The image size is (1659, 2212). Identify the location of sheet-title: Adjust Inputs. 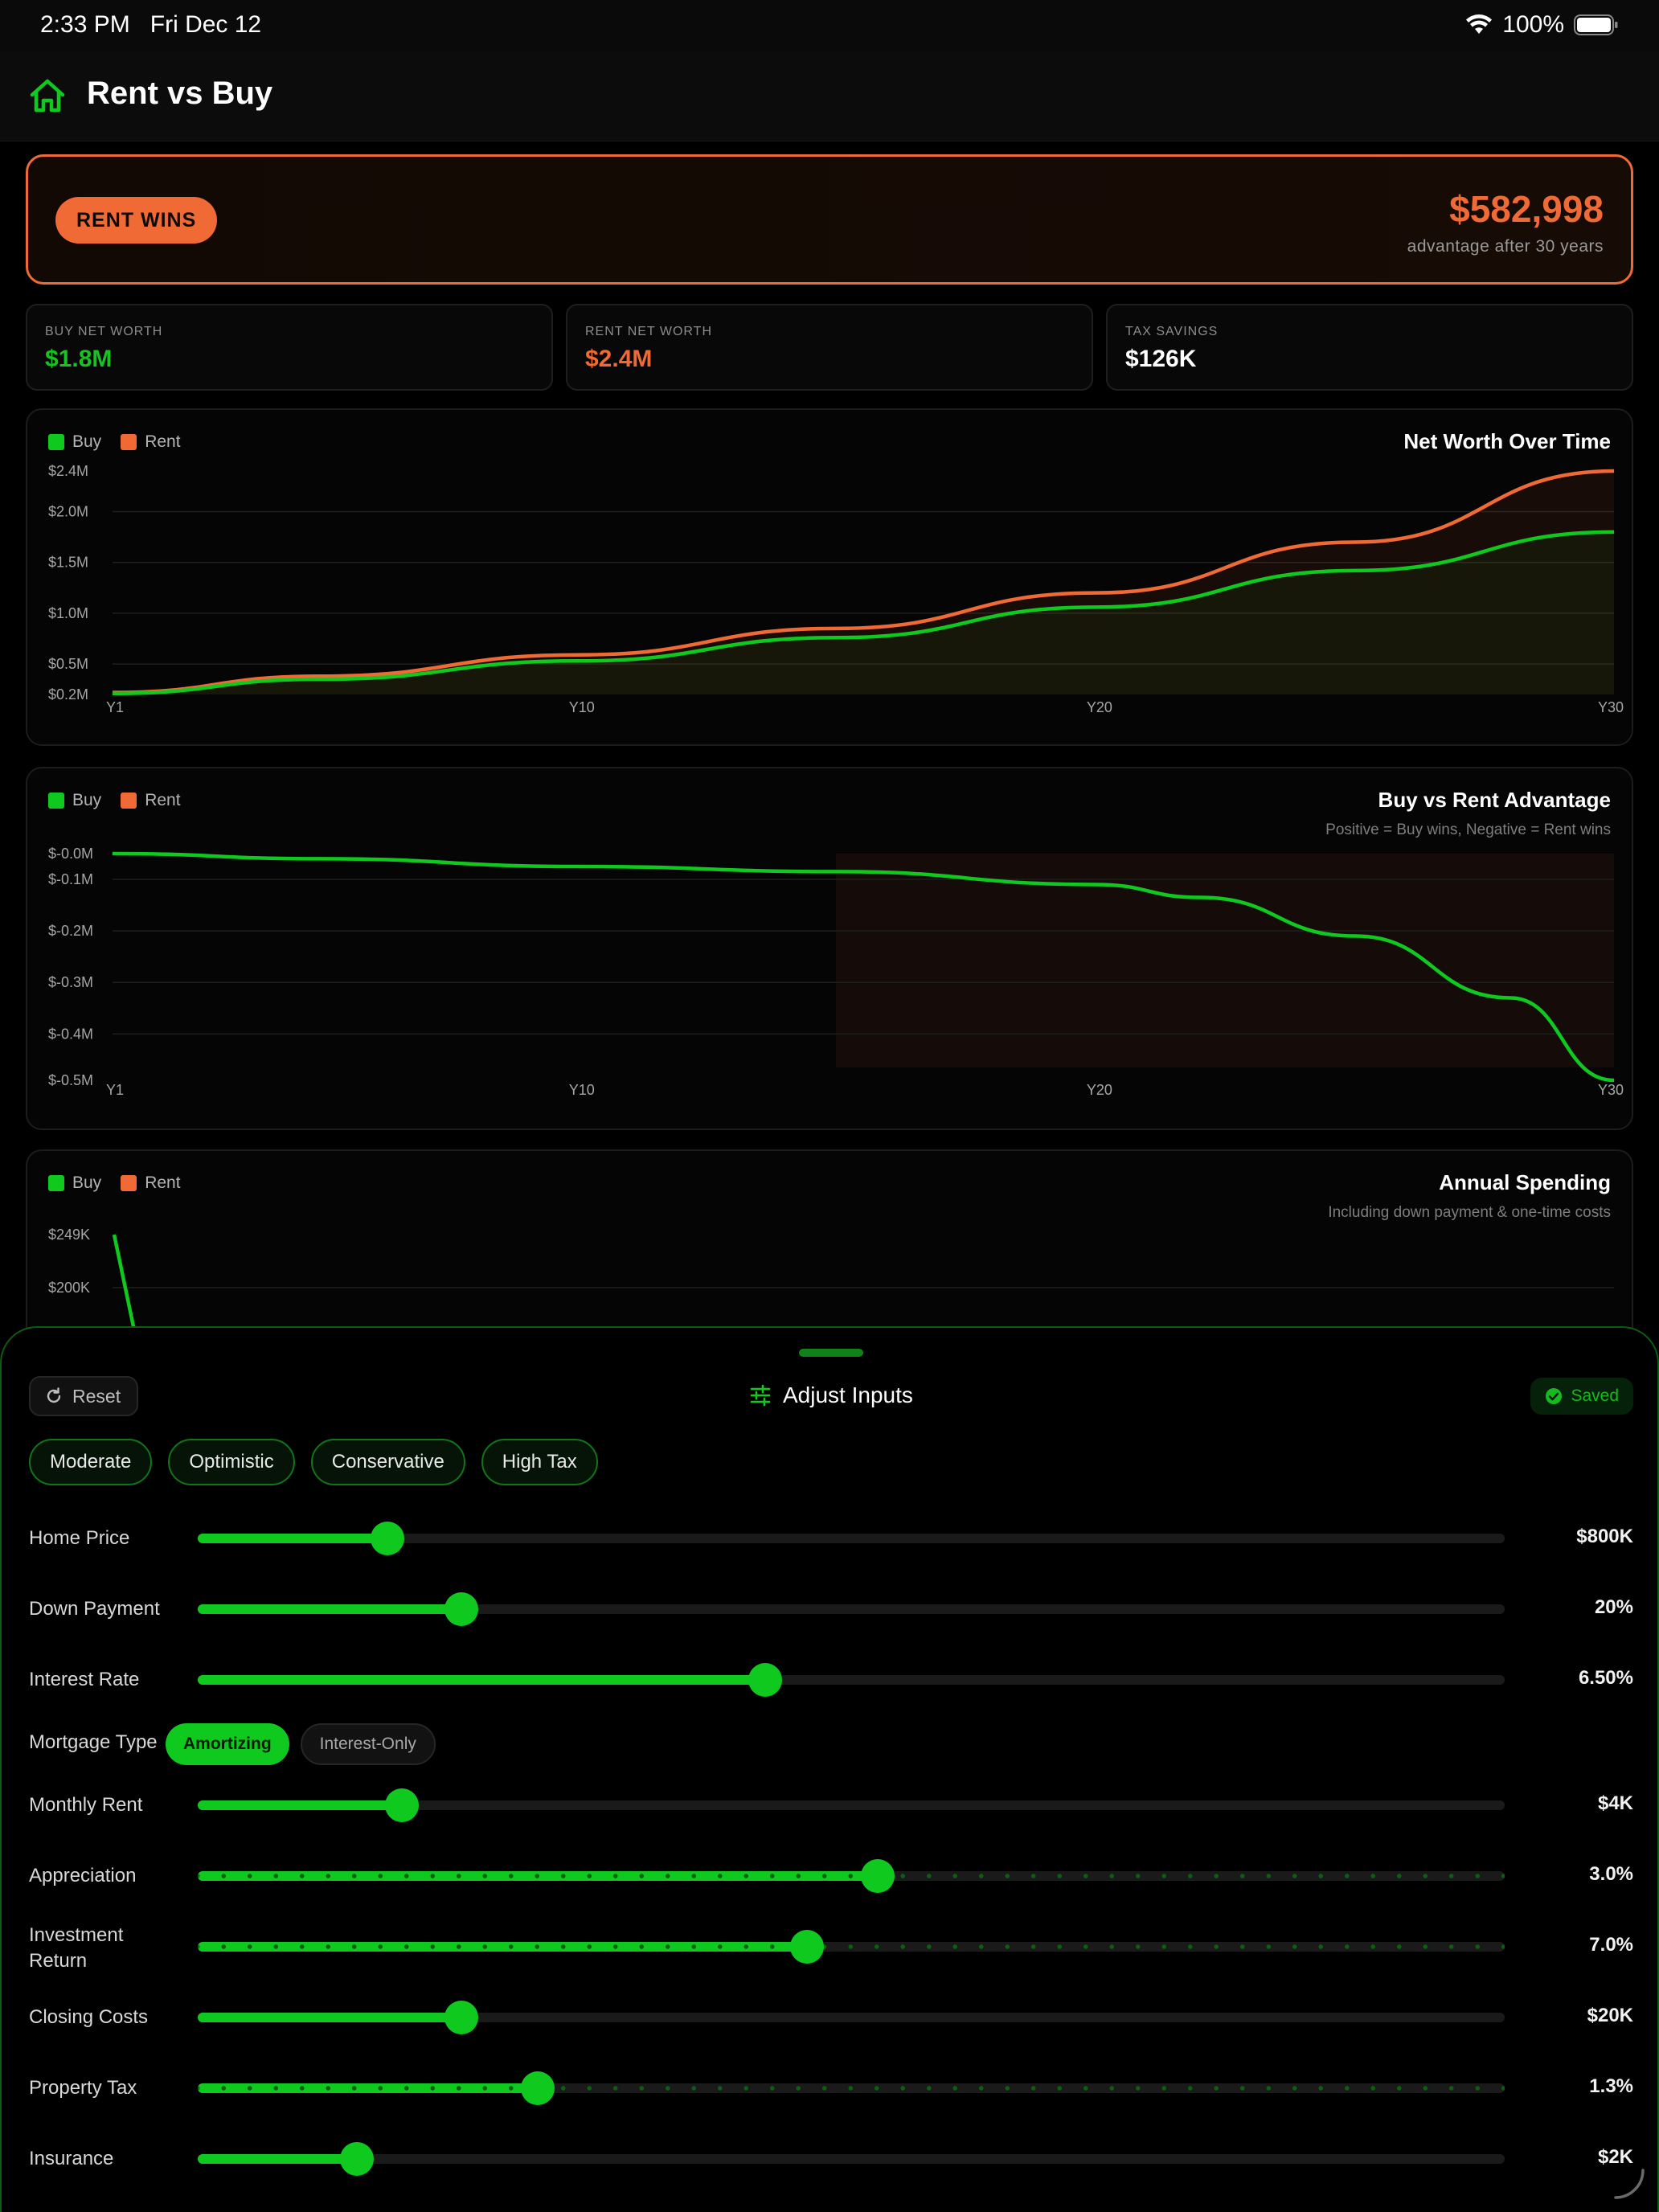
(831, 1395).